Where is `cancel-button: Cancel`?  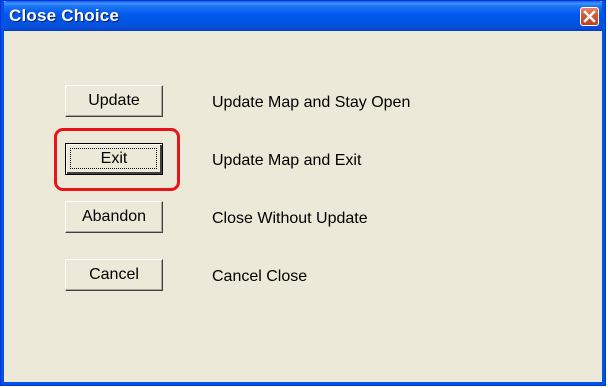
cancel-button: Cancel is located at coordinates (114, 275).